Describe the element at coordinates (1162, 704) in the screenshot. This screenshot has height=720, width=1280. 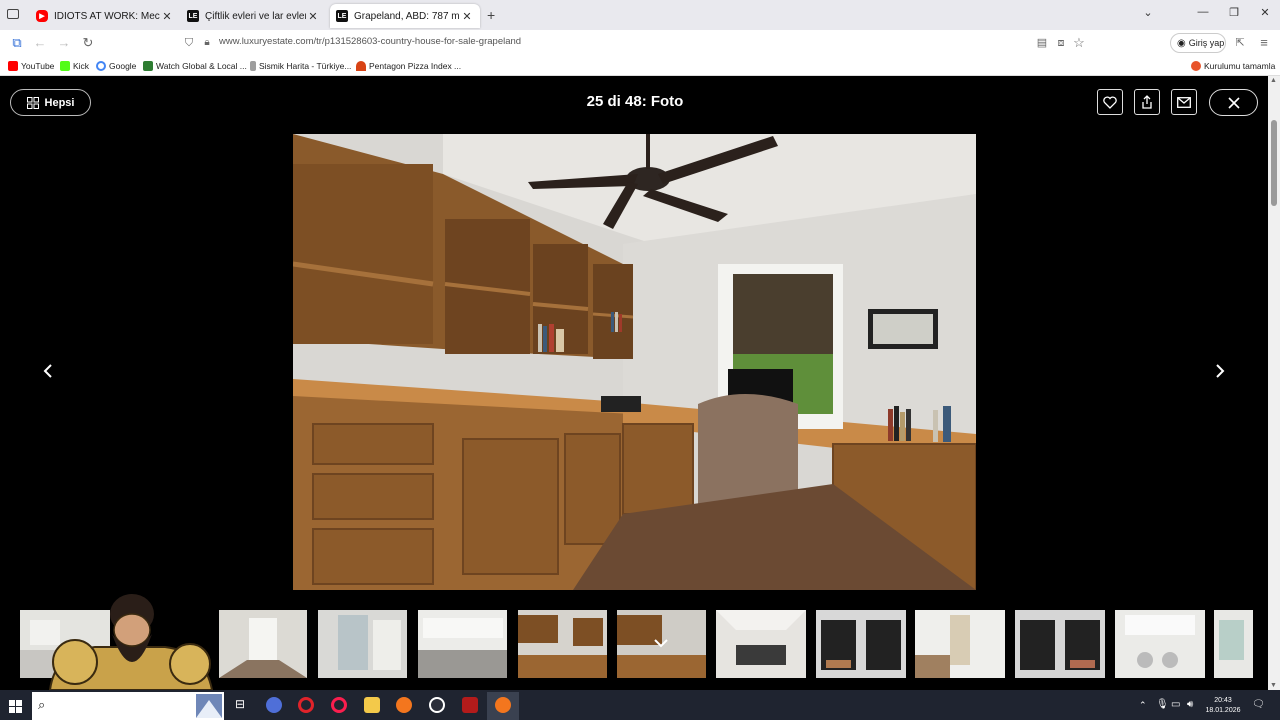
I see `microphone-icon: 🎙︎` at that location.